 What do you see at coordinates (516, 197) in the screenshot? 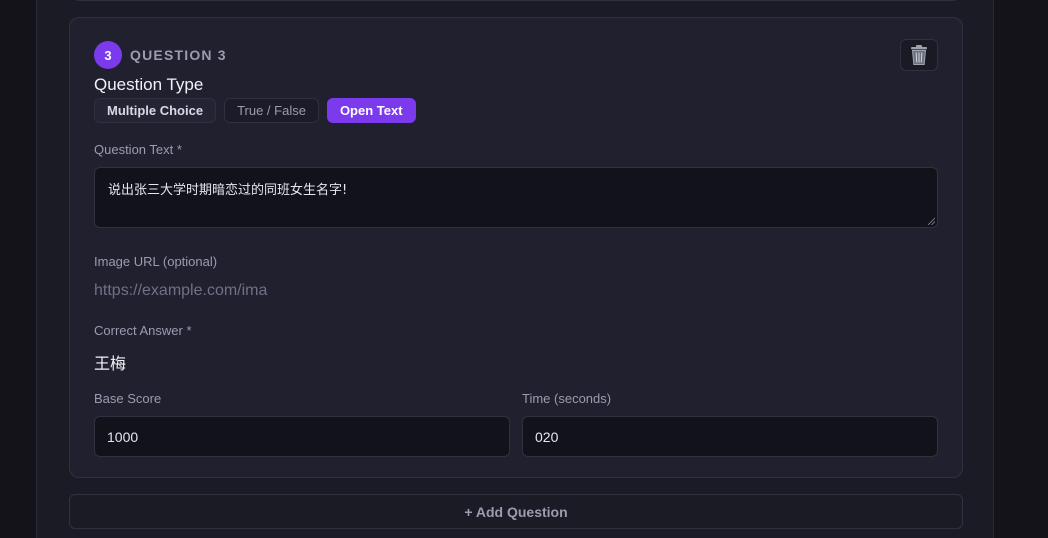
I see `question-text-input: 说出张三大学时期暗恋过的同班女生名字!` at bounding box center [516, 197].